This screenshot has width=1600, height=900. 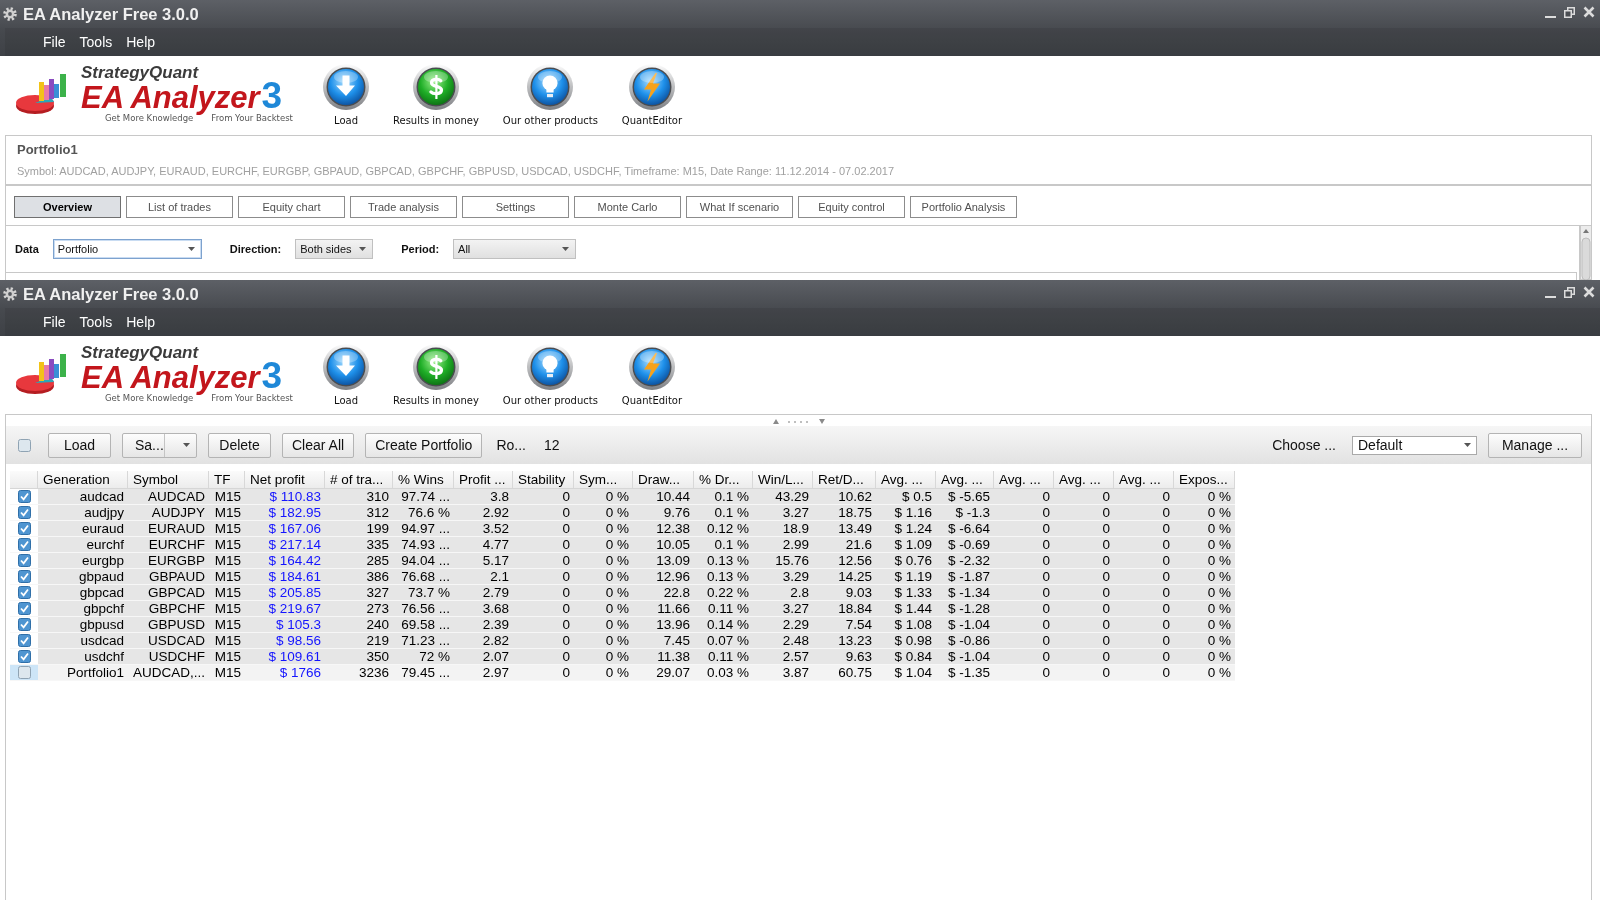 What do you see at coordinates (168, 479) in the screenshot?
I see `column-header: Symbol` at bounding box center [168, 479].